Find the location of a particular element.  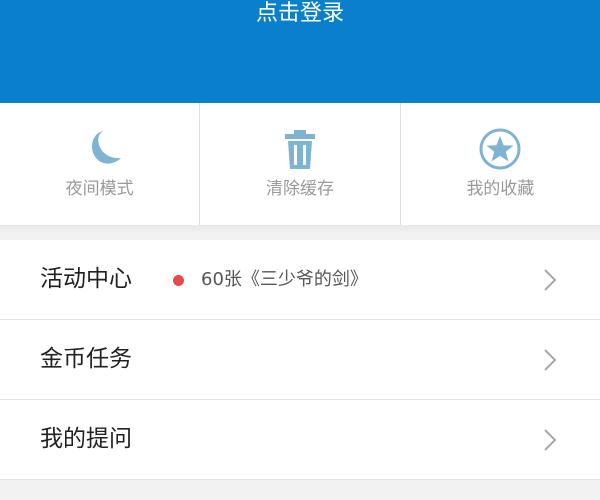

menu-item-label: 金币任务 is located at coordinates (86, 359).